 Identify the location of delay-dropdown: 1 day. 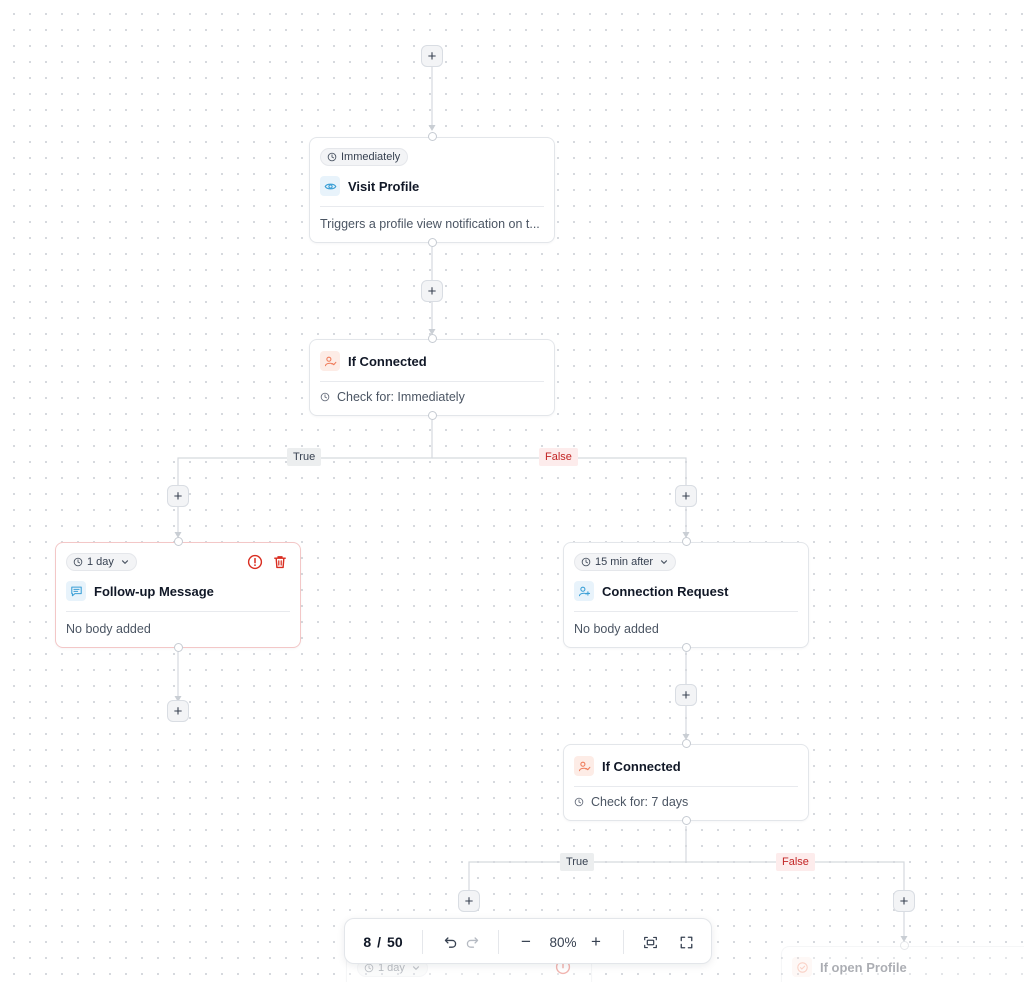
(101, 562).